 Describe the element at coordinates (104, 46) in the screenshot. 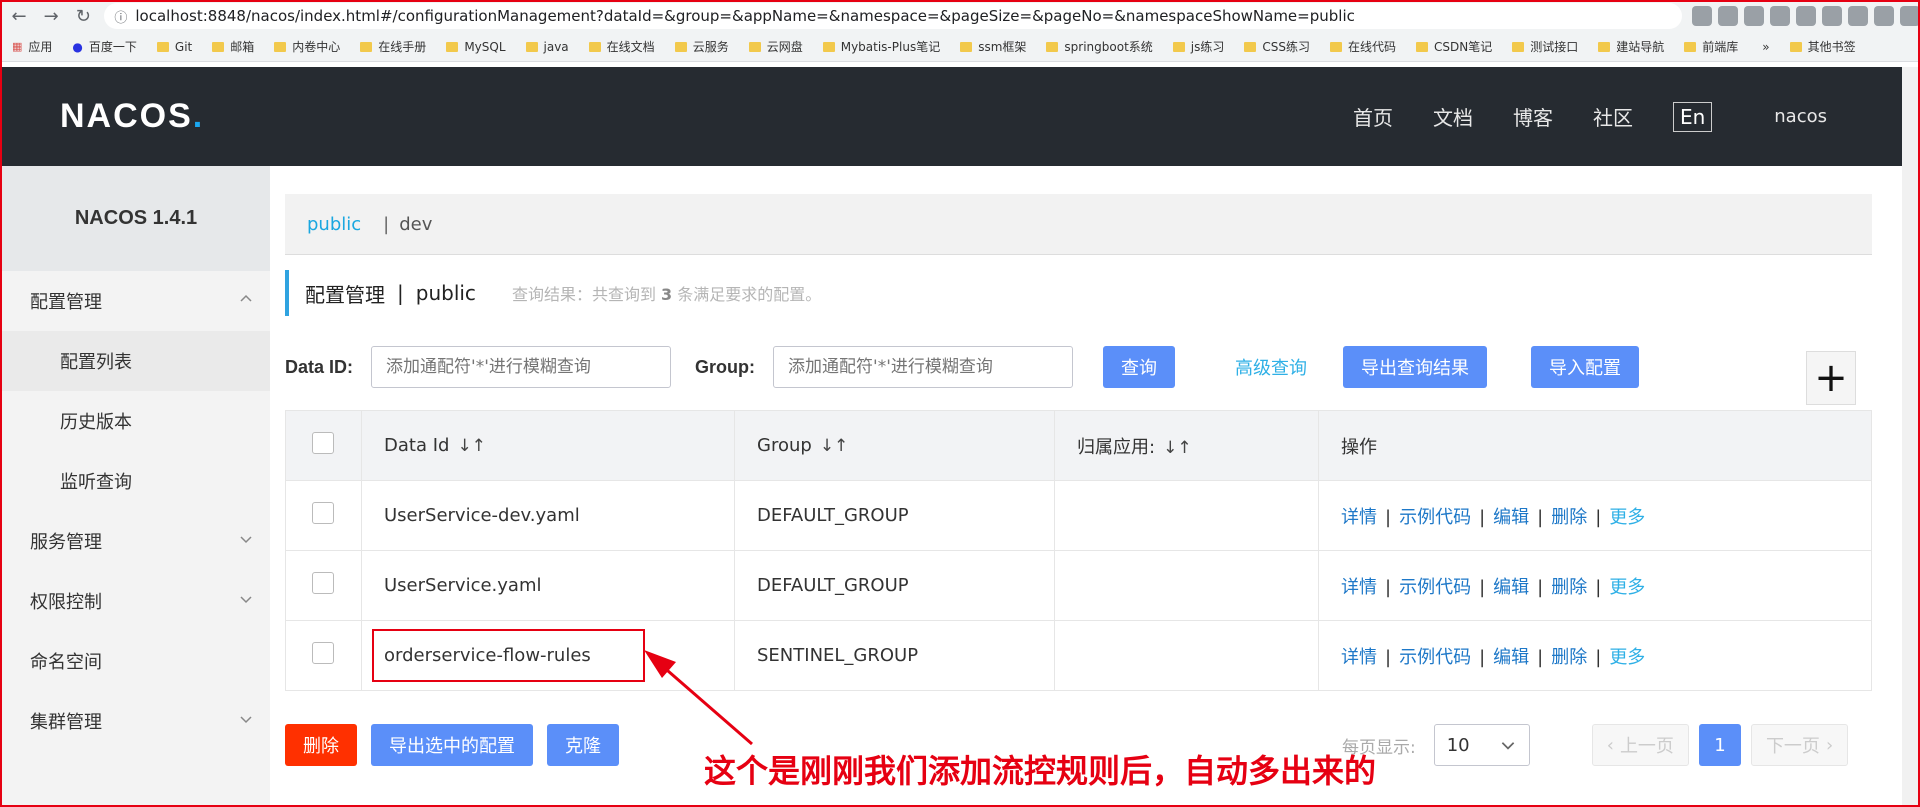

I see `bookmark-item: ● 百度一下` at that location.